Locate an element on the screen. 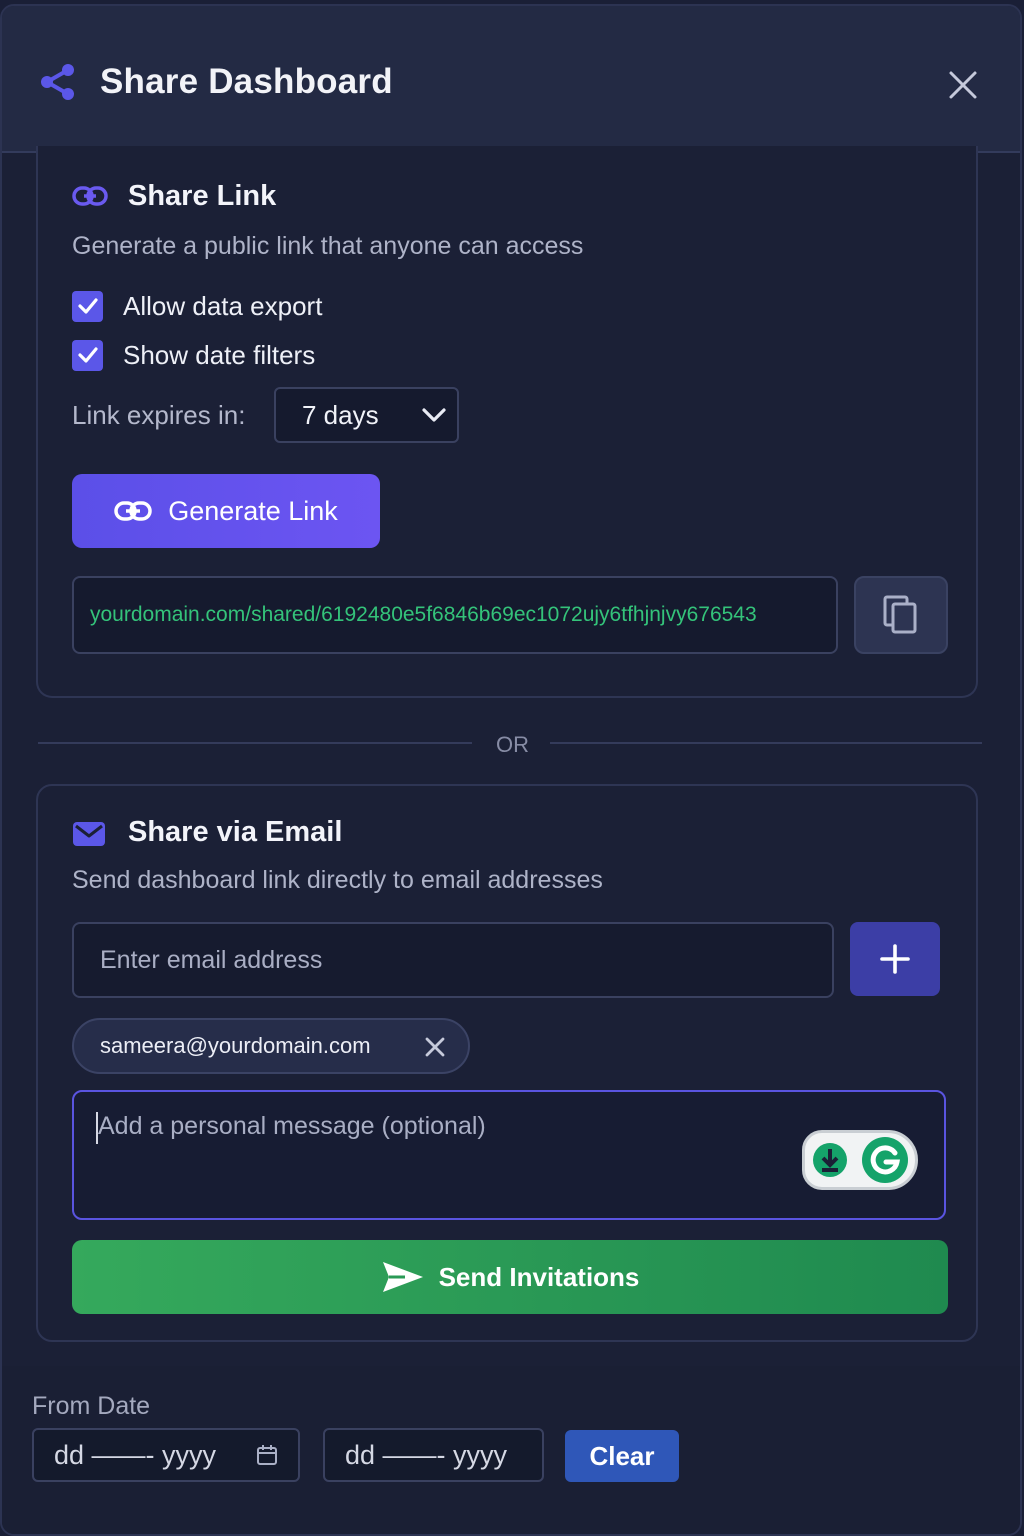 This screenshot has height=1536, width=1024. expires-label: Link expires in: is located at coordinates (159, 415).